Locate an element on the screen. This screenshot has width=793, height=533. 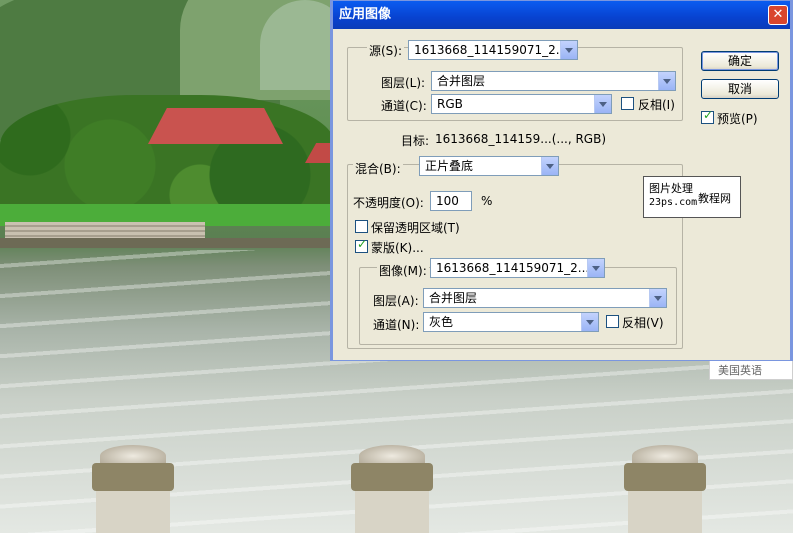
preserve-transparency-label: 保留透明区域(T) is located at coordinates (415, 228).